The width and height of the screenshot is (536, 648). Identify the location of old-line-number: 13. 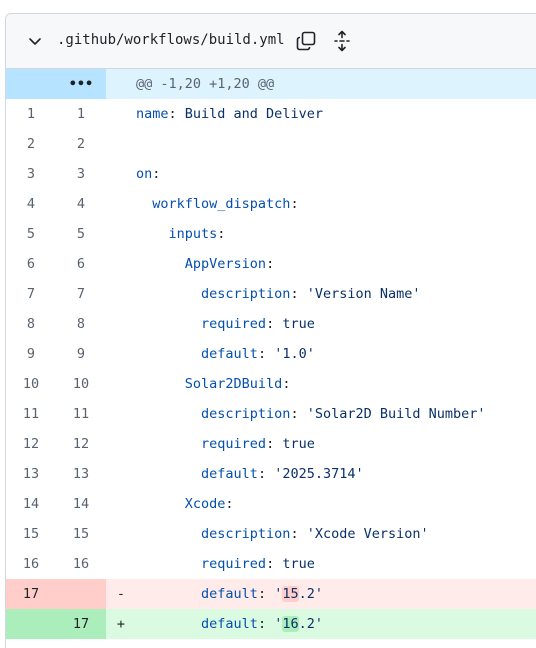
(31, 474).